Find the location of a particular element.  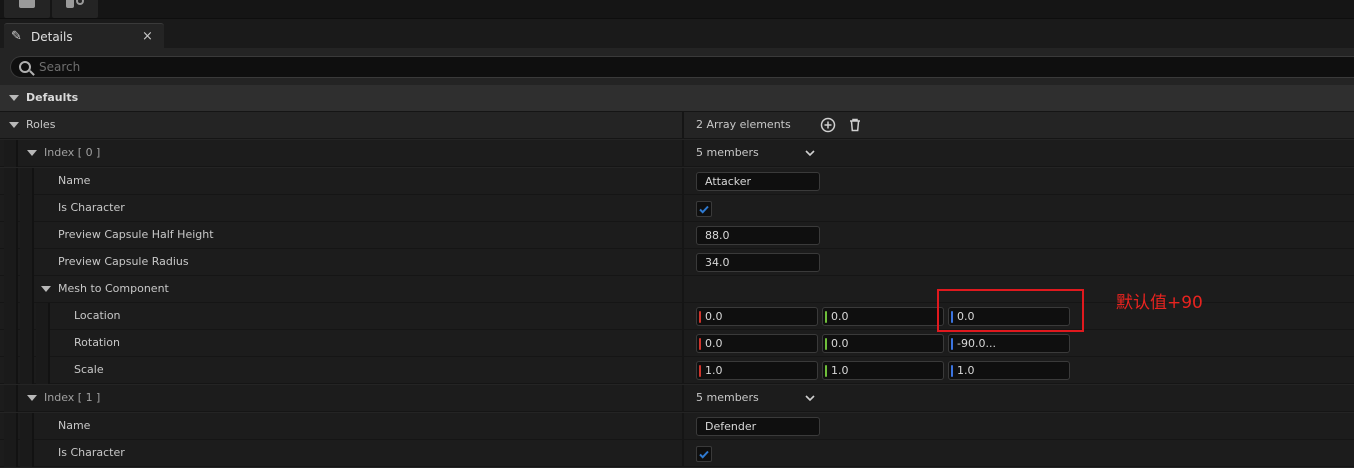

browse-button is located at coordinates (75, 9).